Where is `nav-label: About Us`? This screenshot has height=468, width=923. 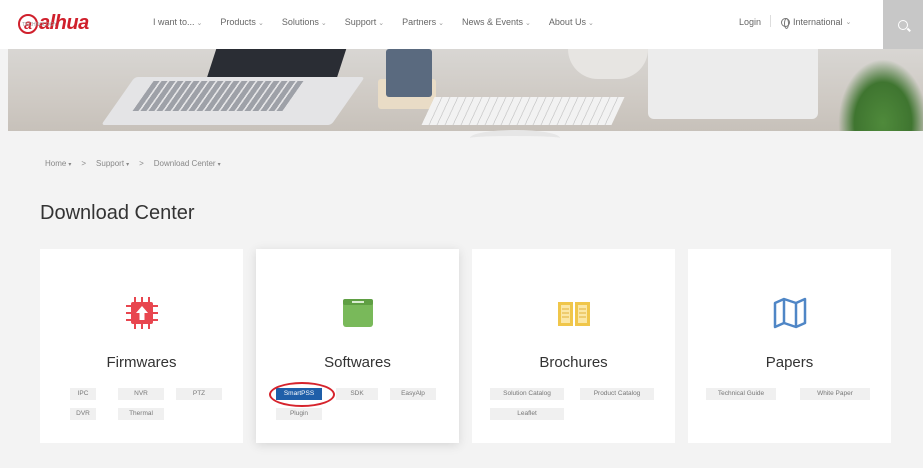 nav-label: About Us is located at coordinates (567, 22).